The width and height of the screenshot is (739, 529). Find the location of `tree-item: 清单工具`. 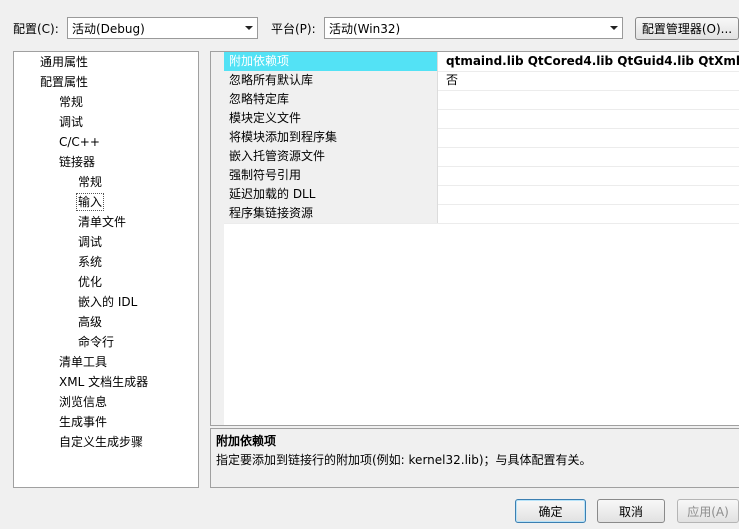

tree-item: 清单工具 is located at coordinates (83, 362).